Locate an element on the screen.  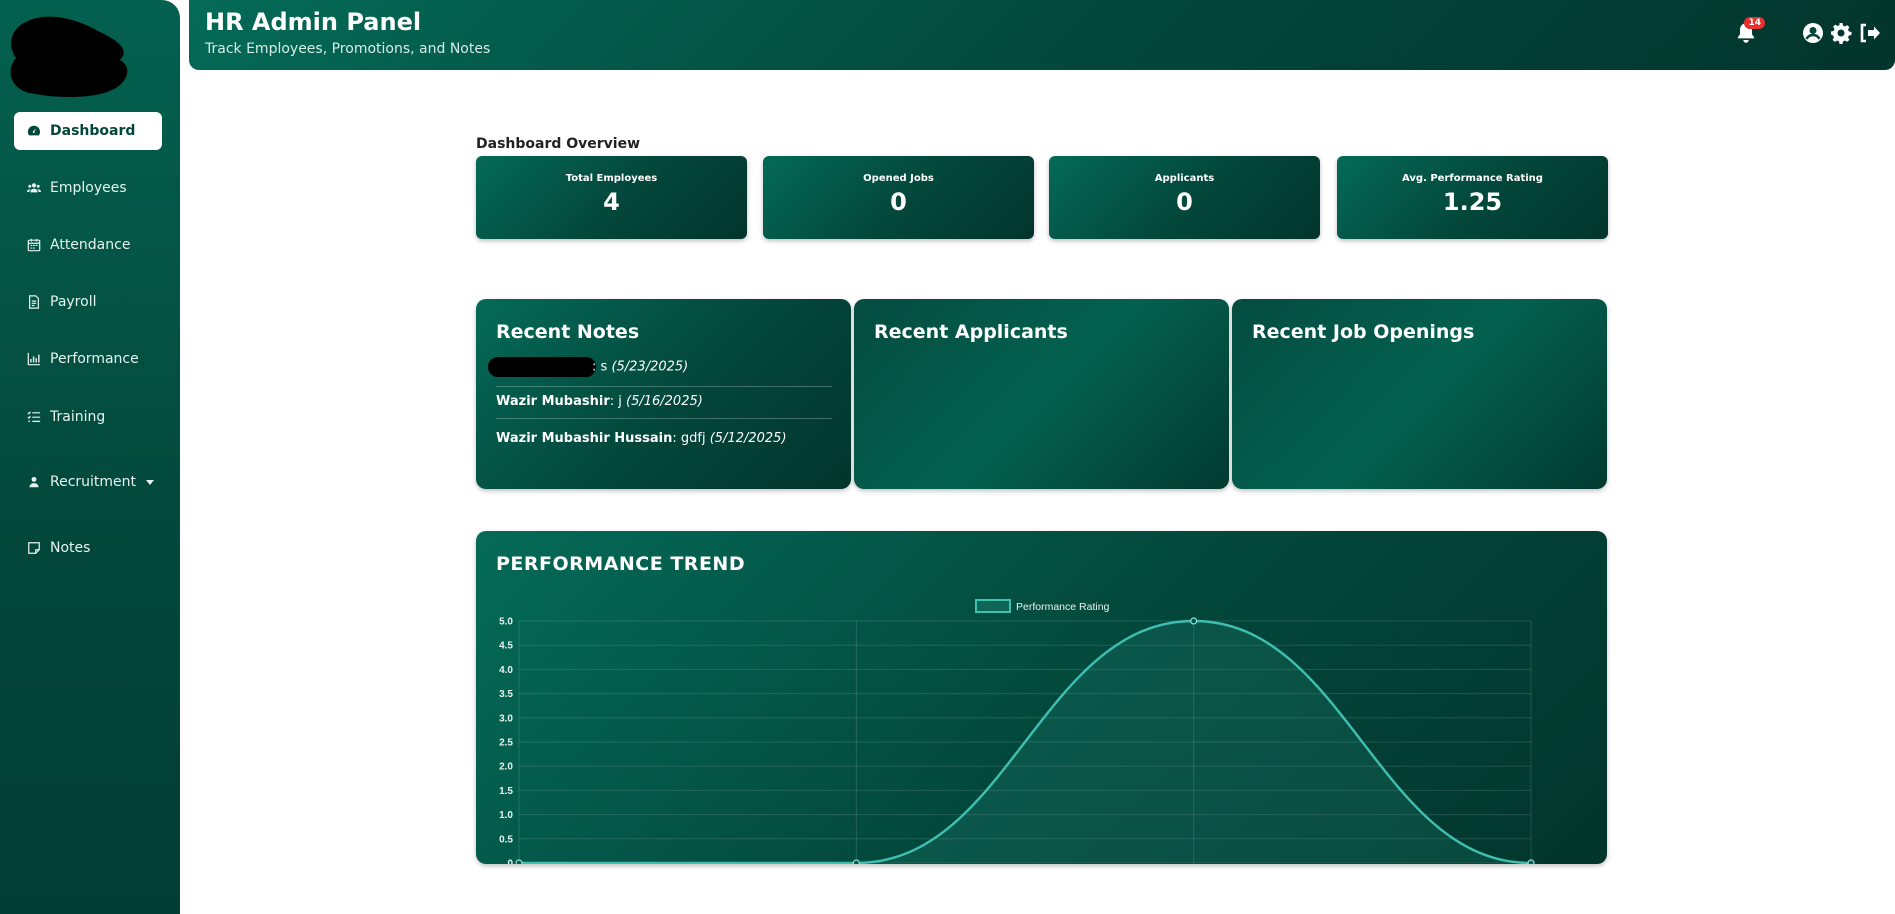
page-subtitle: Track Employees, Promotions, and Notes is located at coordinates (348, 49).